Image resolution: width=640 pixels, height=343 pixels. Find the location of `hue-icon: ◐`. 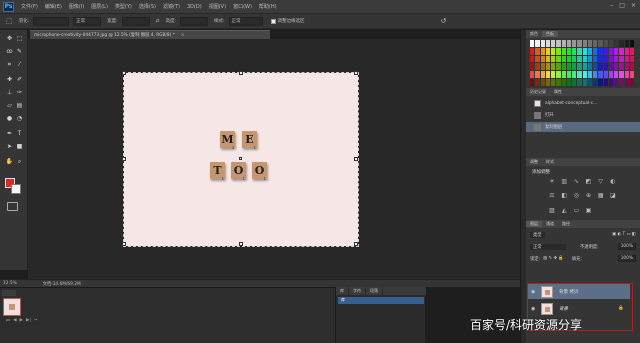

hue-icon: ◐ is located at coordinates (613, 182).